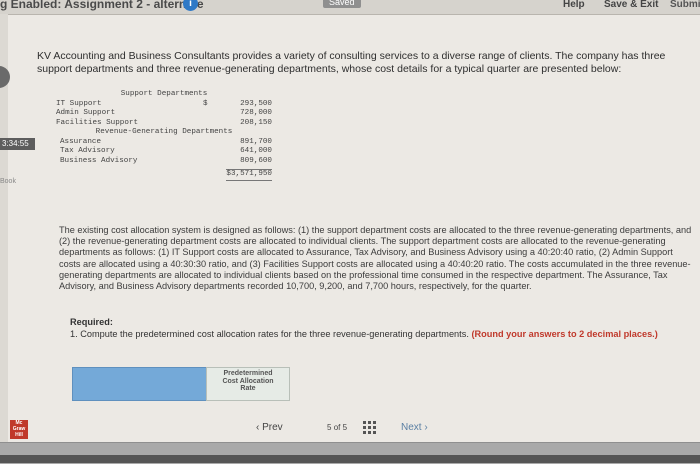  I want to click on save-exit-button: Save & Exit, so click(631, 5).